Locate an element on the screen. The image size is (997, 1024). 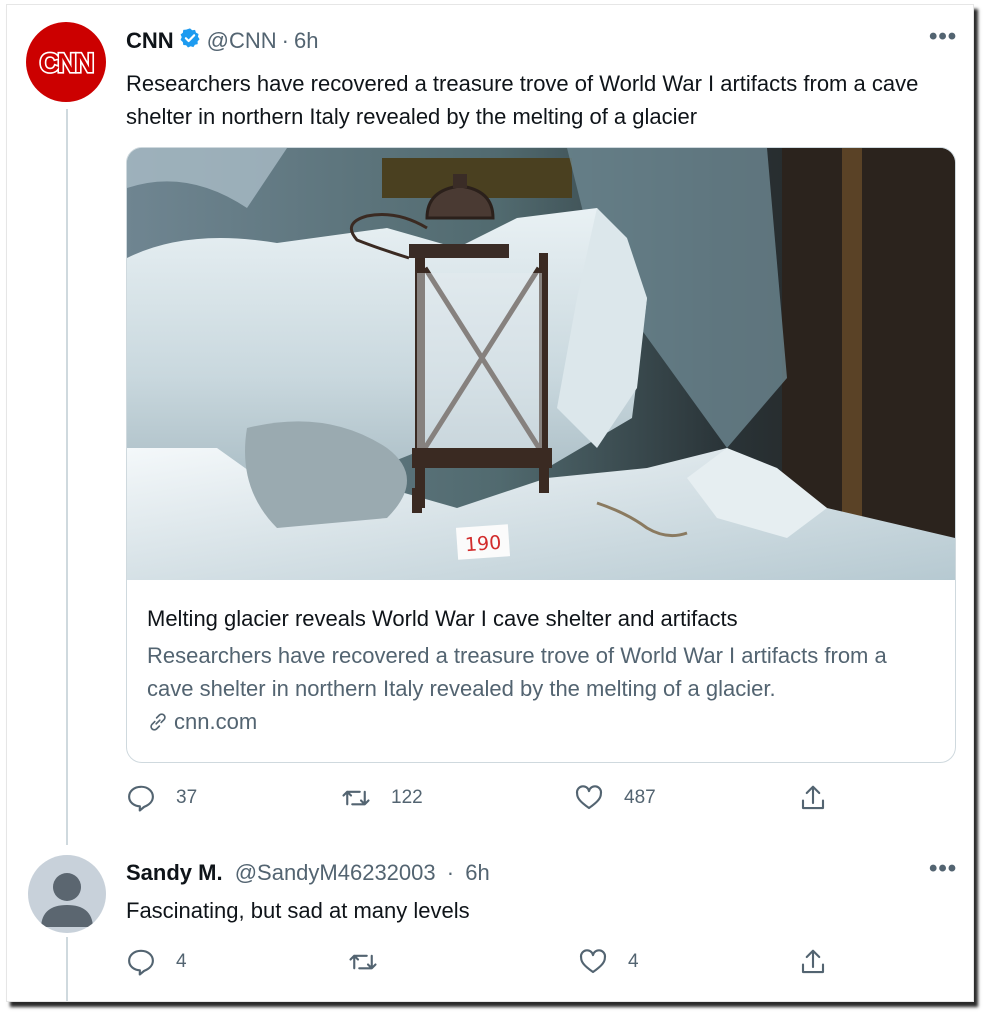
default-avatar-icon is located at coordinates (67, 894).